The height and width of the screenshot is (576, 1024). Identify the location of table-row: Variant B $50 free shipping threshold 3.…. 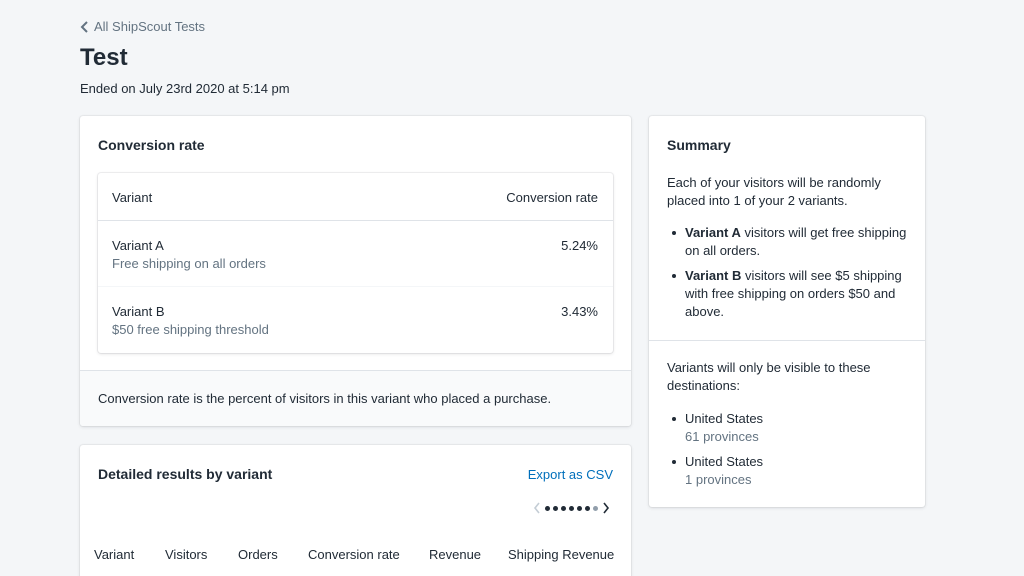
(355, 320).